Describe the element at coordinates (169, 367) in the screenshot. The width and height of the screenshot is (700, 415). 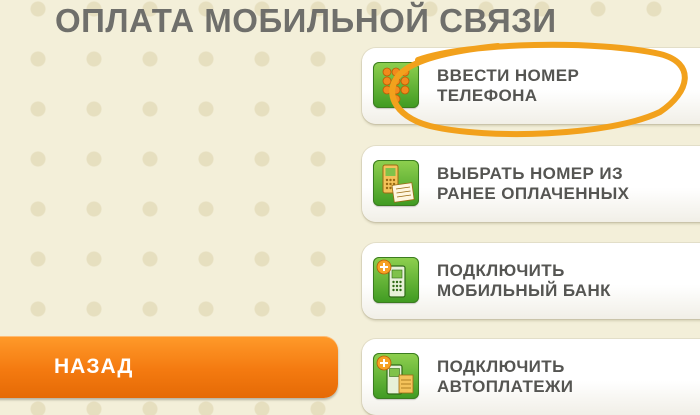
I see `back-button: НАЗАД` at that location.